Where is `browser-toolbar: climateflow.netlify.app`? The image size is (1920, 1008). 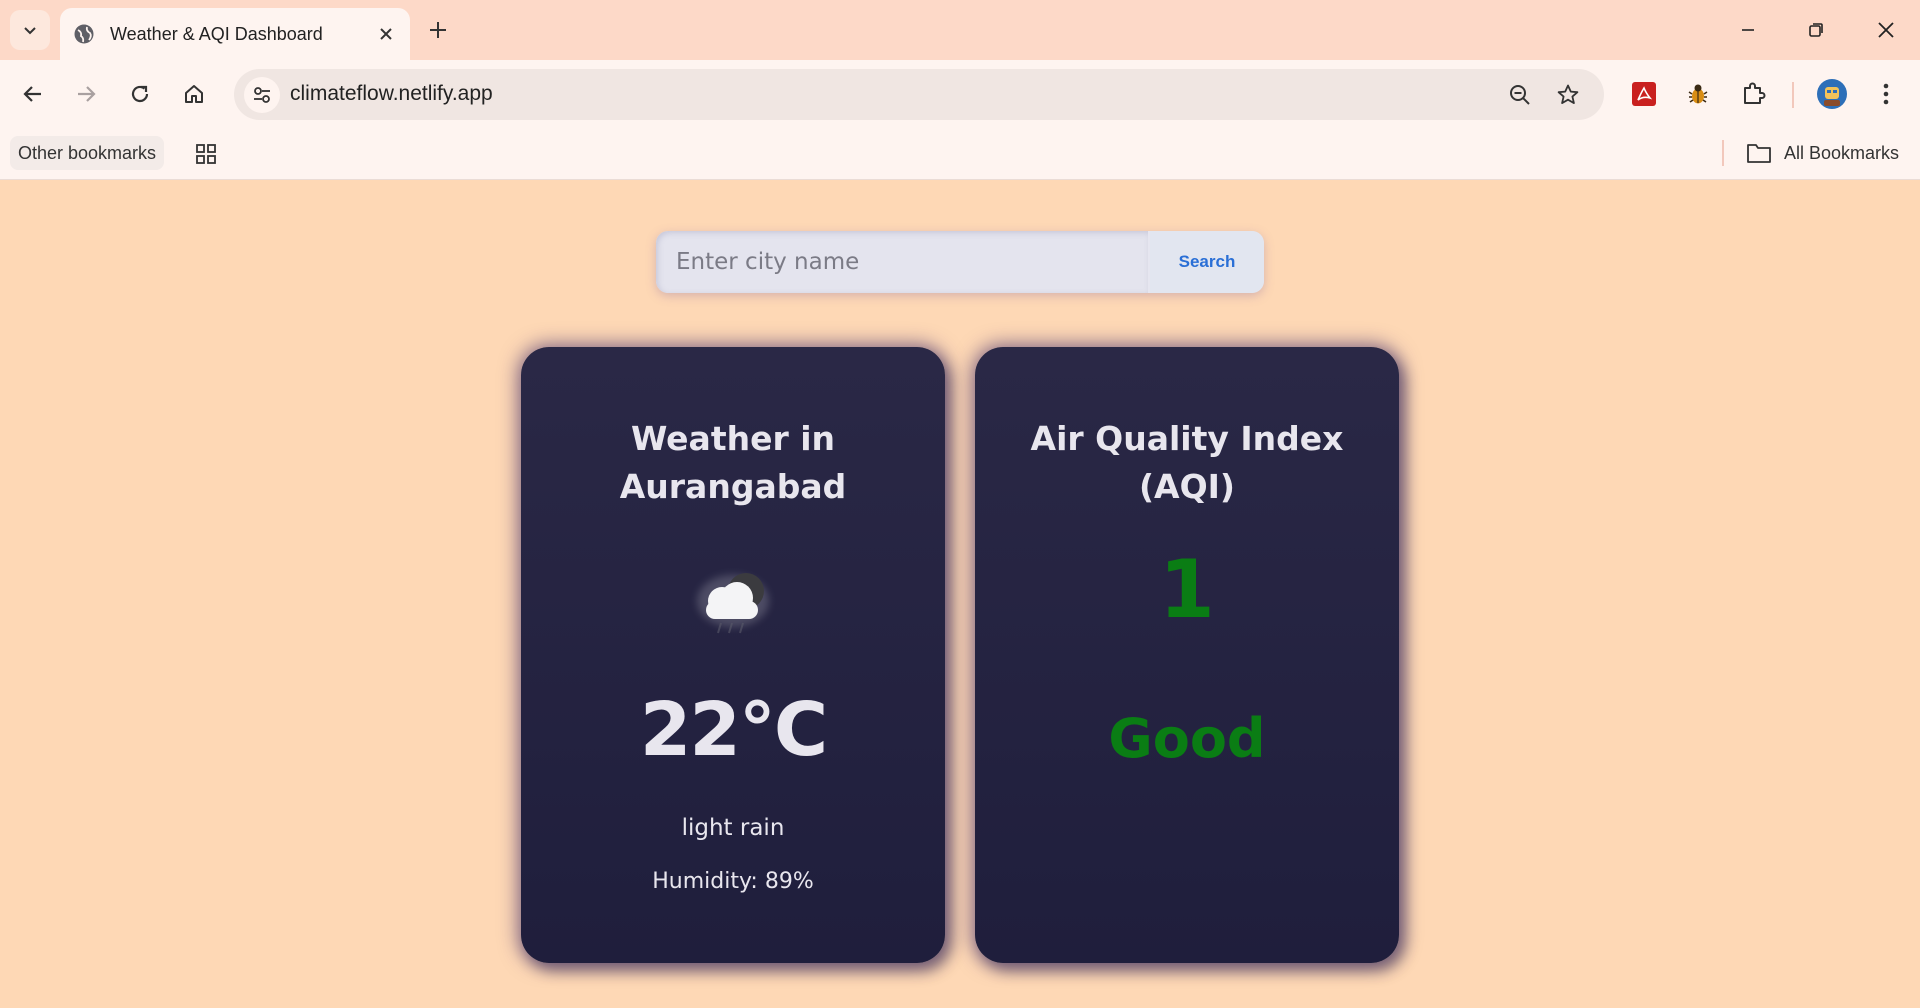
browser-toolbar: climateflow.netlify.app is located at coordinates (960, 94).